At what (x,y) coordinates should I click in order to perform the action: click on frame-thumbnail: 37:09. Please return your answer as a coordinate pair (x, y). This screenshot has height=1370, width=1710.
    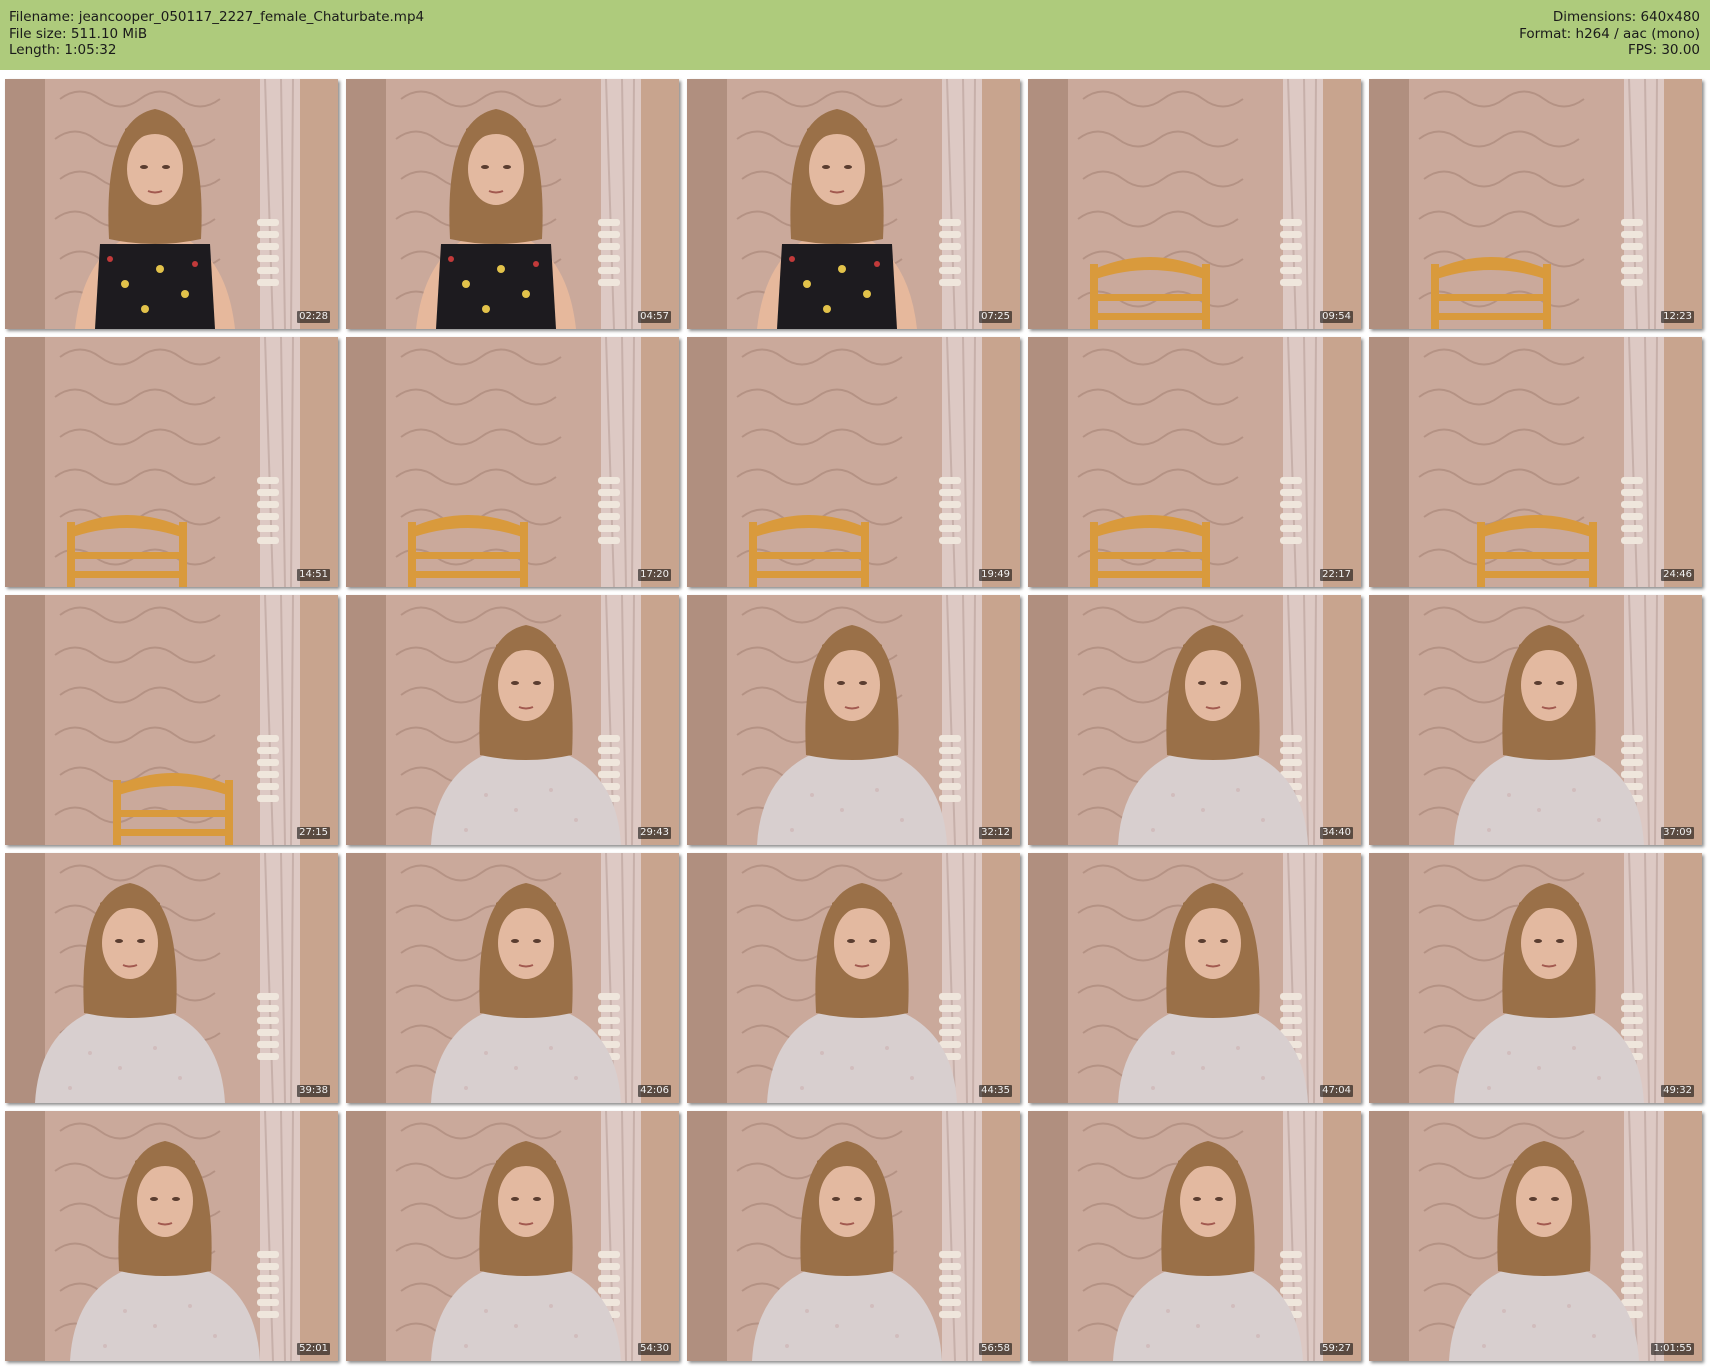
    Looking at the image, I should click on (1535, 720).